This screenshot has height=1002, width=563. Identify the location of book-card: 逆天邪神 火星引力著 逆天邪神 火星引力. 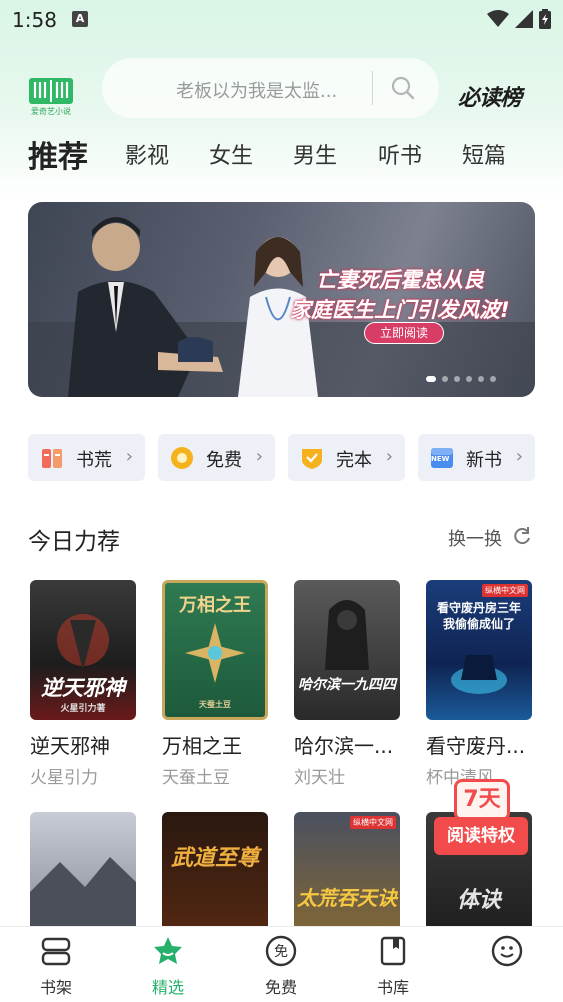
(84, 684).